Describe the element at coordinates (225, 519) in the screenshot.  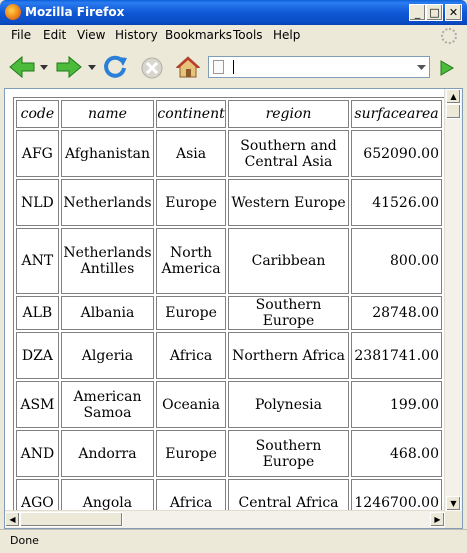
I see `horizontal-scrollbar: ◀ ▶` at that location.